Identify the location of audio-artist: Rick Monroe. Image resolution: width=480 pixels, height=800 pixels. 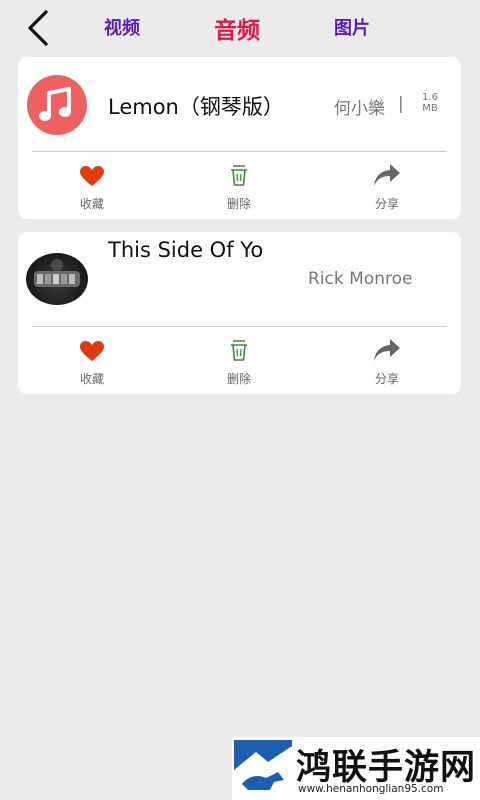
(360, 279).